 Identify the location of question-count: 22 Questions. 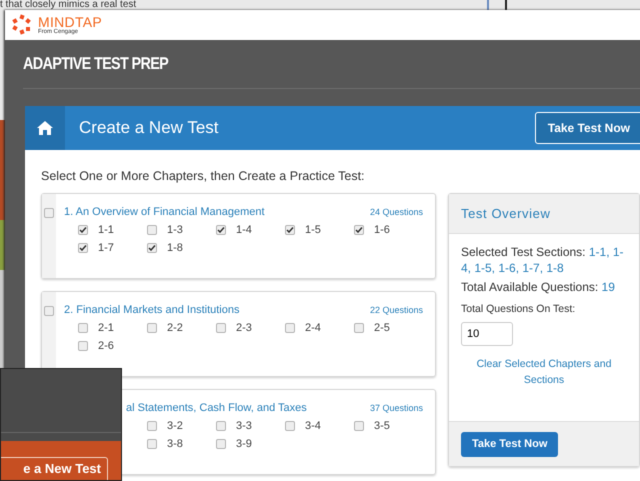
(396, 310).